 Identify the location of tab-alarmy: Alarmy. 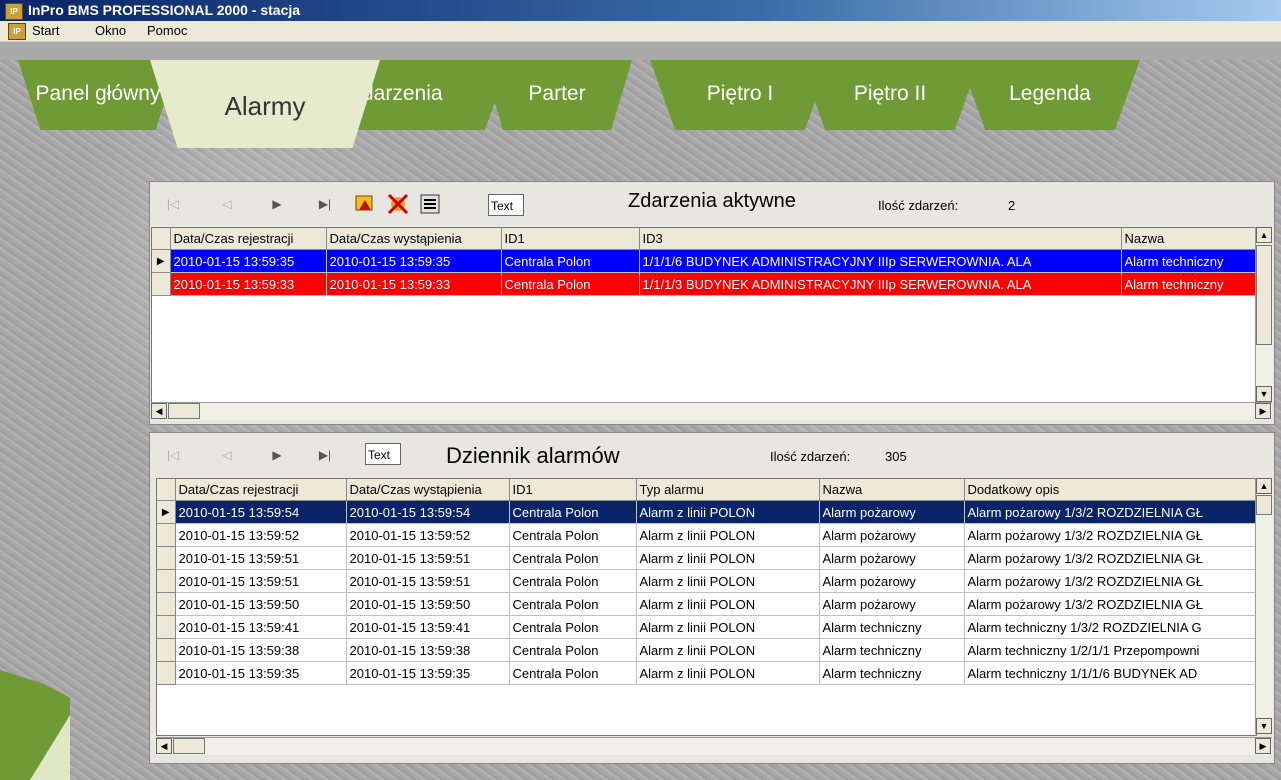
(265, 104).